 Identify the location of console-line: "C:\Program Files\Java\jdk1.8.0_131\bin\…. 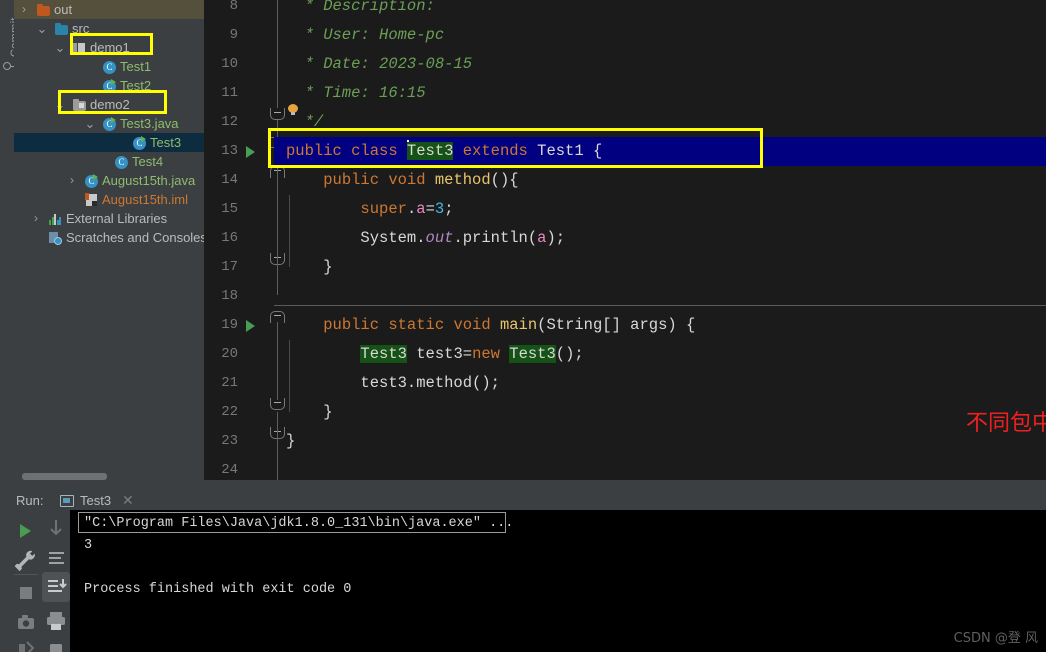
(299, 523).